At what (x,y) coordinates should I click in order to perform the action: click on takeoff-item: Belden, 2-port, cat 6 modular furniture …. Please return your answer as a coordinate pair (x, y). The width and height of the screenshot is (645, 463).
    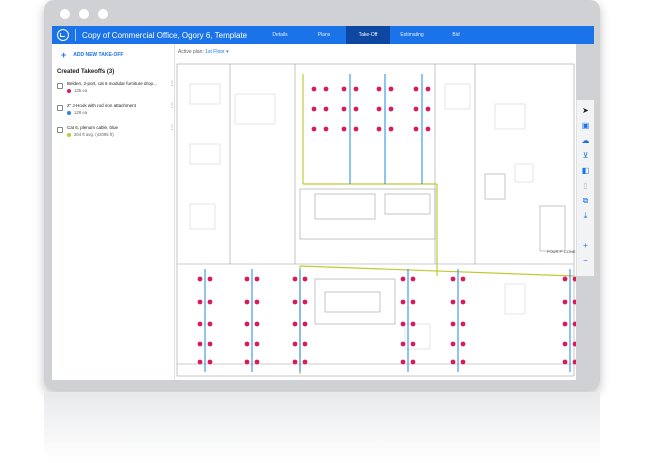
    Looking at the image, I should click on (116, 89).